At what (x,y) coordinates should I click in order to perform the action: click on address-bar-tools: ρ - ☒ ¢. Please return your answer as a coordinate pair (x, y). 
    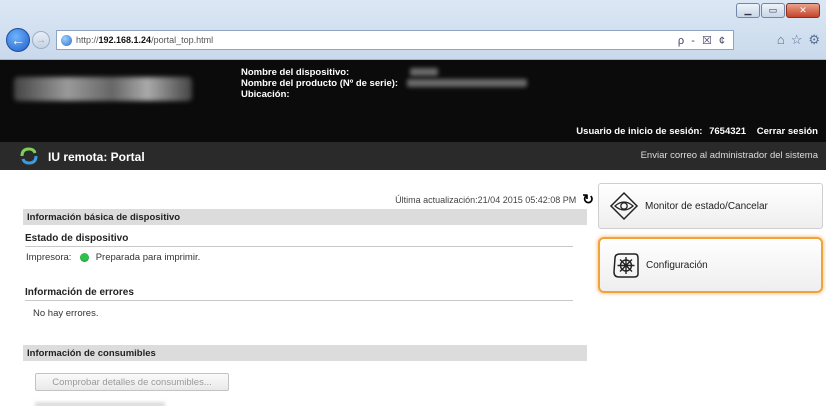
    Looking at the image, I should click on (702, 40).